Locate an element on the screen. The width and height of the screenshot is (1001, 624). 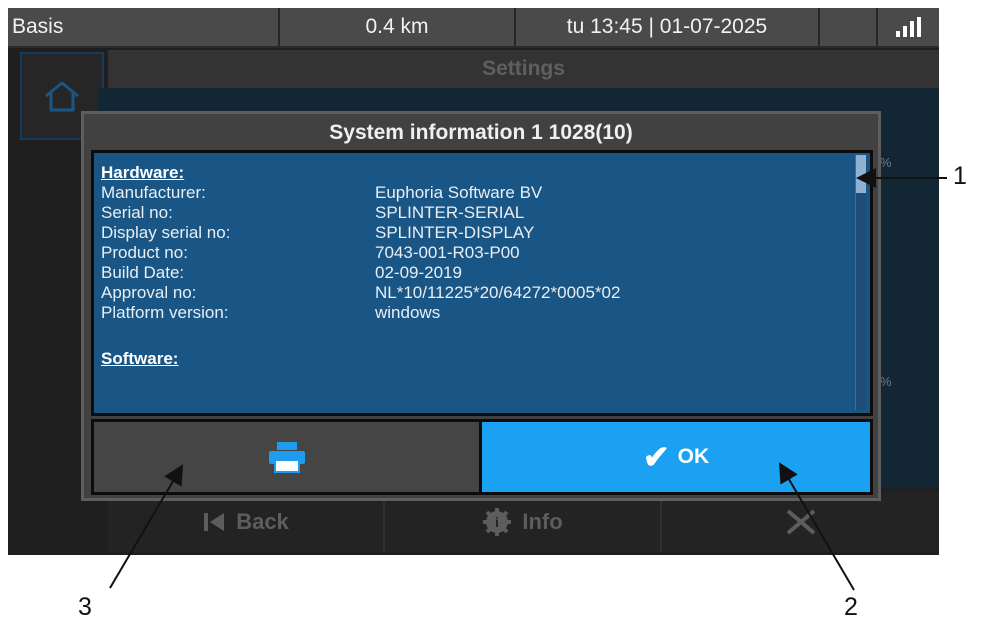
callout-label-2: 2 is located at coordinates (851, 607).